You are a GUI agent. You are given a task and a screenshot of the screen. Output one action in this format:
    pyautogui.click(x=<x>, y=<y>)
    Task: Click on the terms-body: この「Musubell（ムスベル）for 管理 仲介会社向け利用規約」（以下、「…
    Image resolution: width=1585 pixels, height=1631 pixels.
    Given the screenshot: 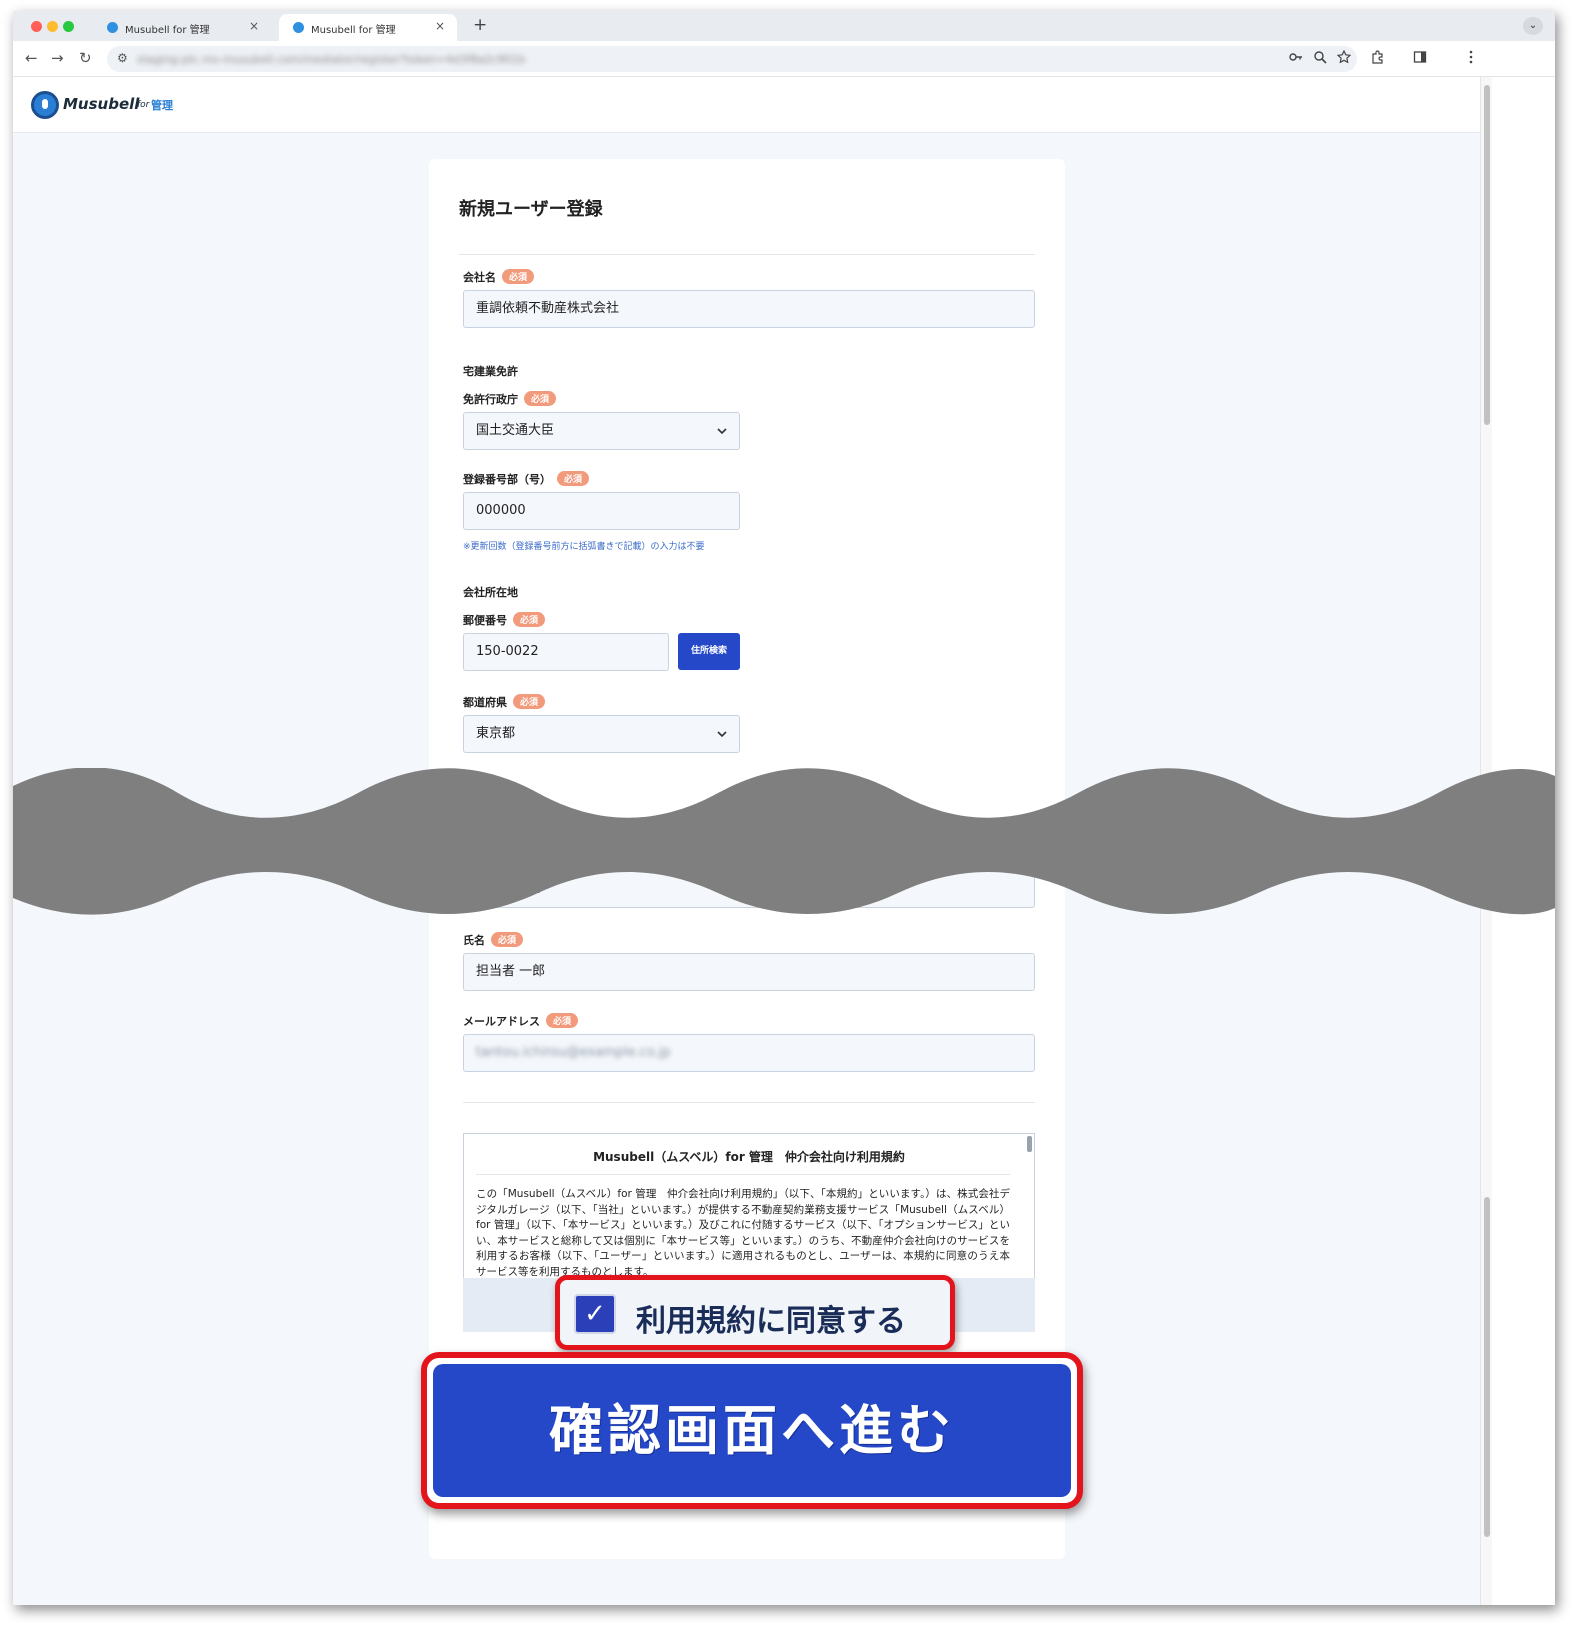 What is the action you would take?
    pyautogui.click(x=743, y=1233)
    